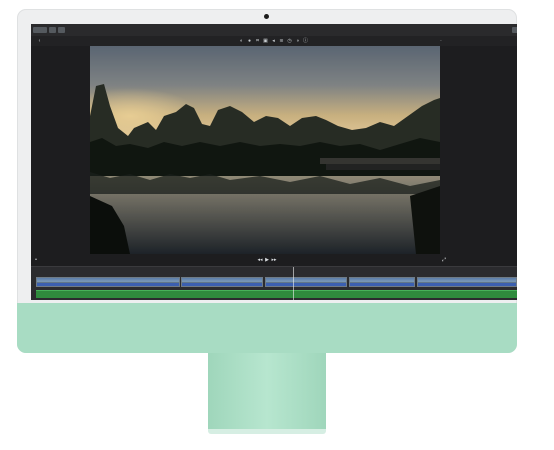 This screenshot has width=554, height=450. Describe the element at coordinates (61, 30) in the screenshot. I see `import-button` at that location.